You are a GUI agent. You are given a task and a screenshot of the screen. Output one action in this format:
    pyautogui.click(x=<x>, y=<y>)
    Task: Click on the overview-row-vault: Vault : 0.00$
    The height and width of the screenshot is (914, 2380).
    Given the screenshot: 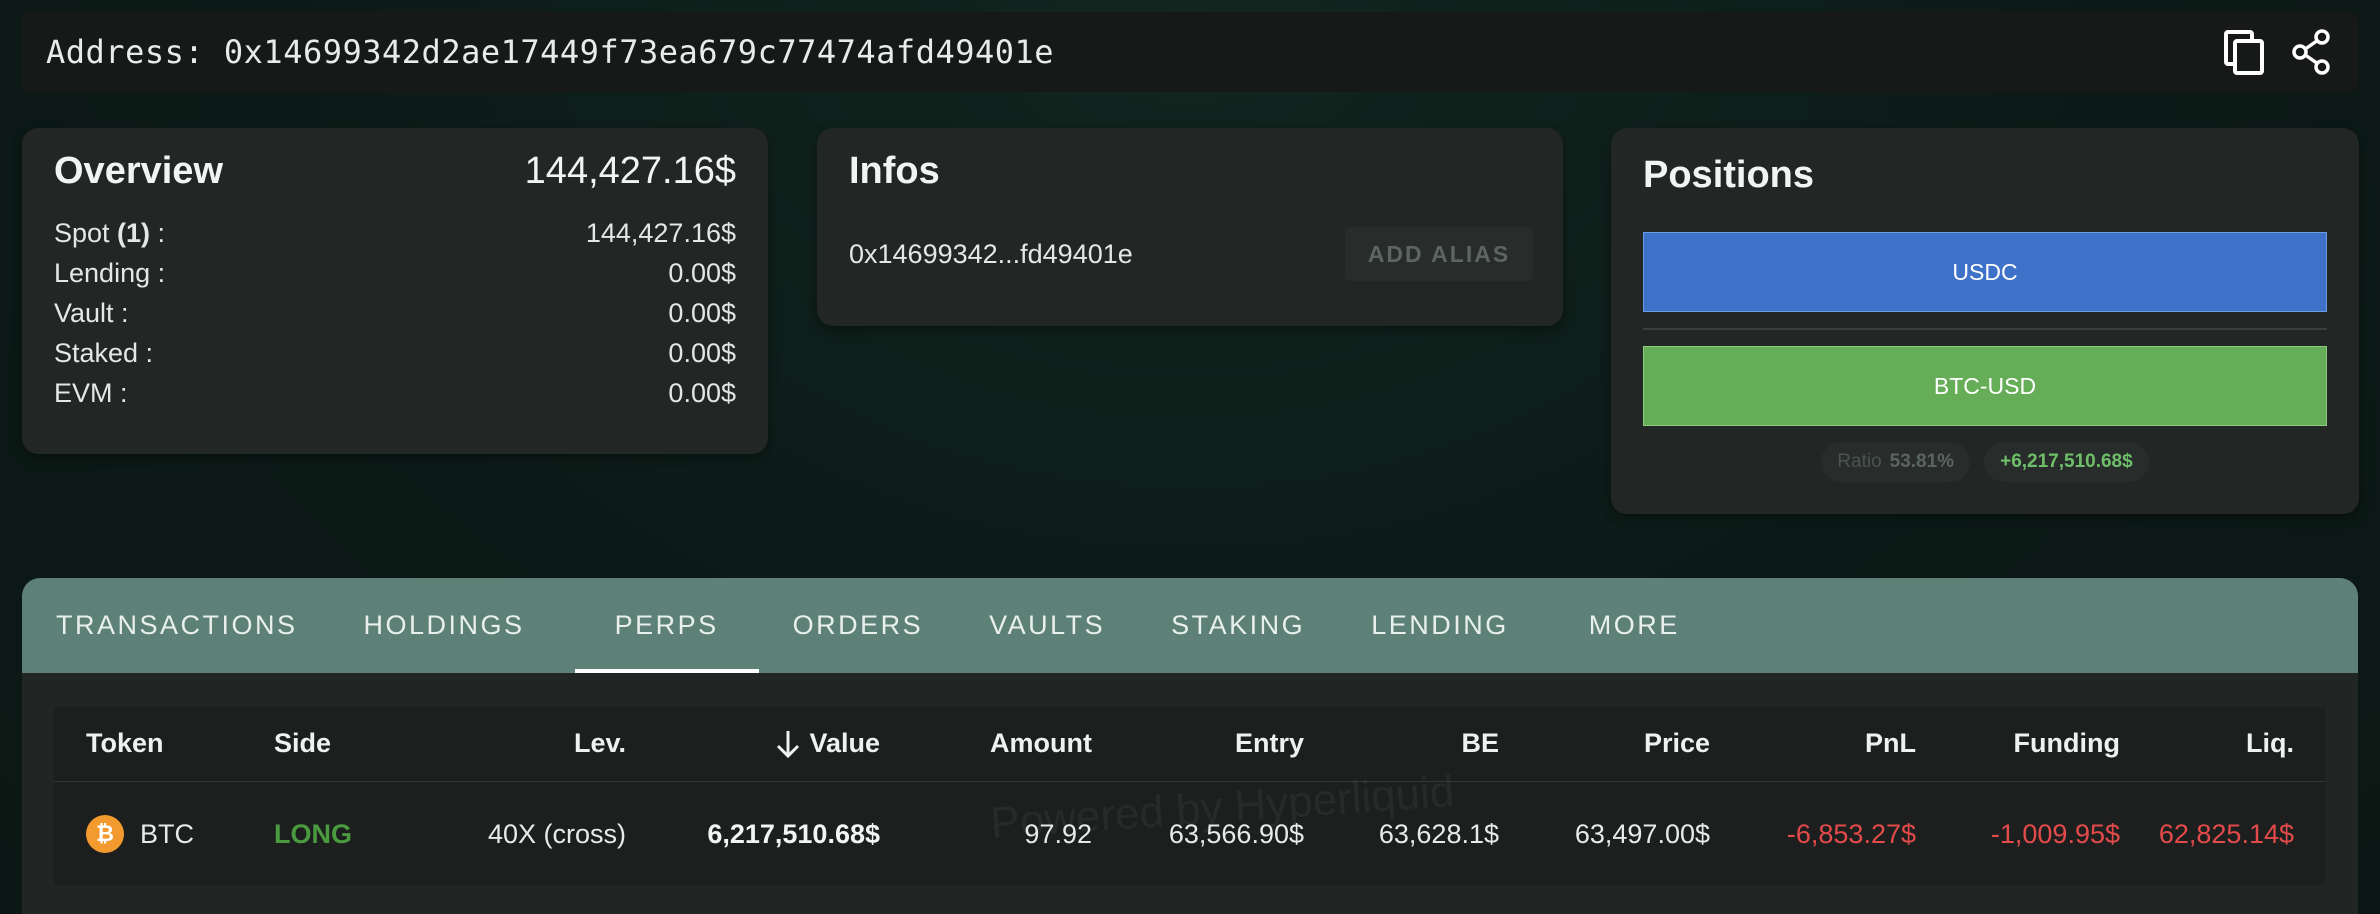 What is the action you would take?
    pyautogui.click(x=395, y=313)
    